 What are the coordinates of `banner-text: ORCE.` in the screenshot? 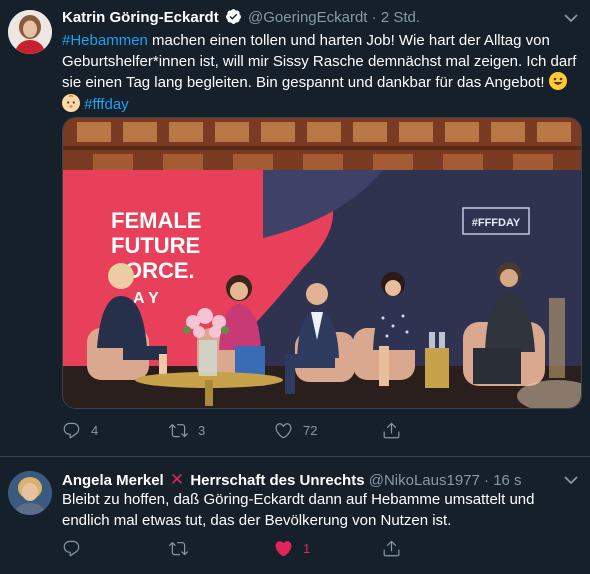 It's located at (160, 270).